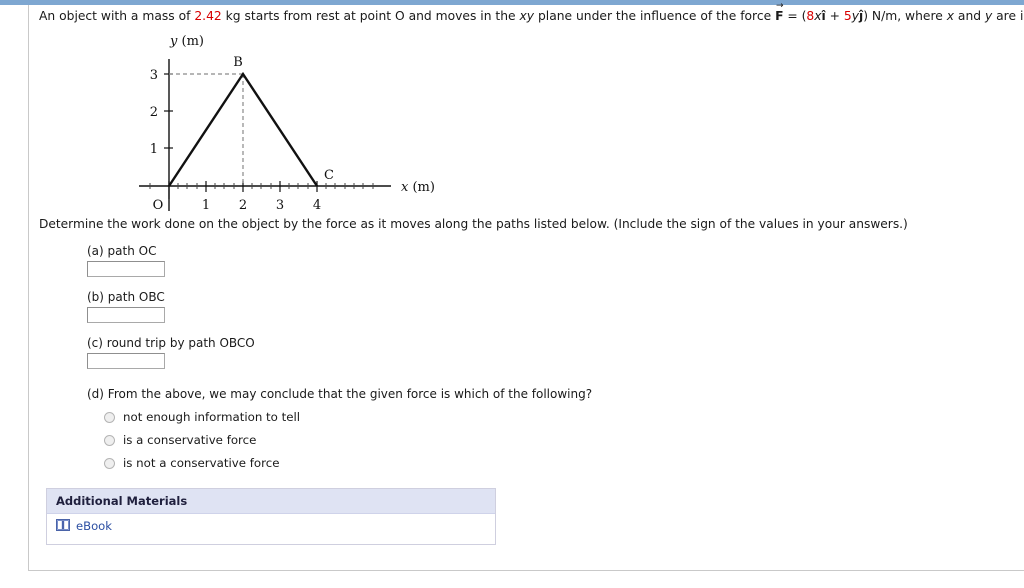 The height and width of the screenshot is (588, 1024). Describe the element at coordinates (418, 187) in the screenshot. I see `x-axis-title: x (m)` at that location.